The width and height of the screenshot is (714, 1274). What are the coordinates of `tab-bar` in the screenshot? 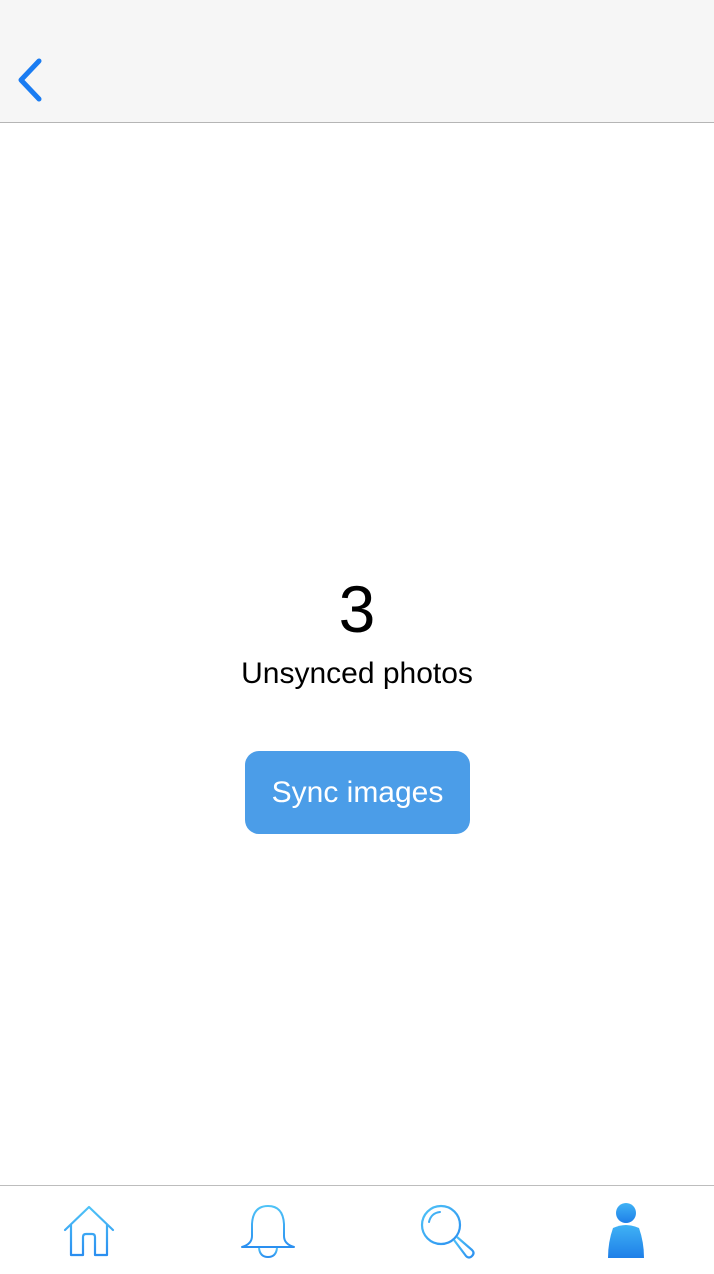 It's located at (357, 1229).